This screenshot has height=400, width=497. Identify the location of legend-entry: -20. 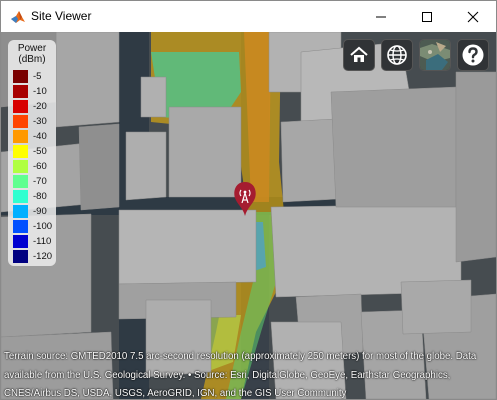
(34, 106).